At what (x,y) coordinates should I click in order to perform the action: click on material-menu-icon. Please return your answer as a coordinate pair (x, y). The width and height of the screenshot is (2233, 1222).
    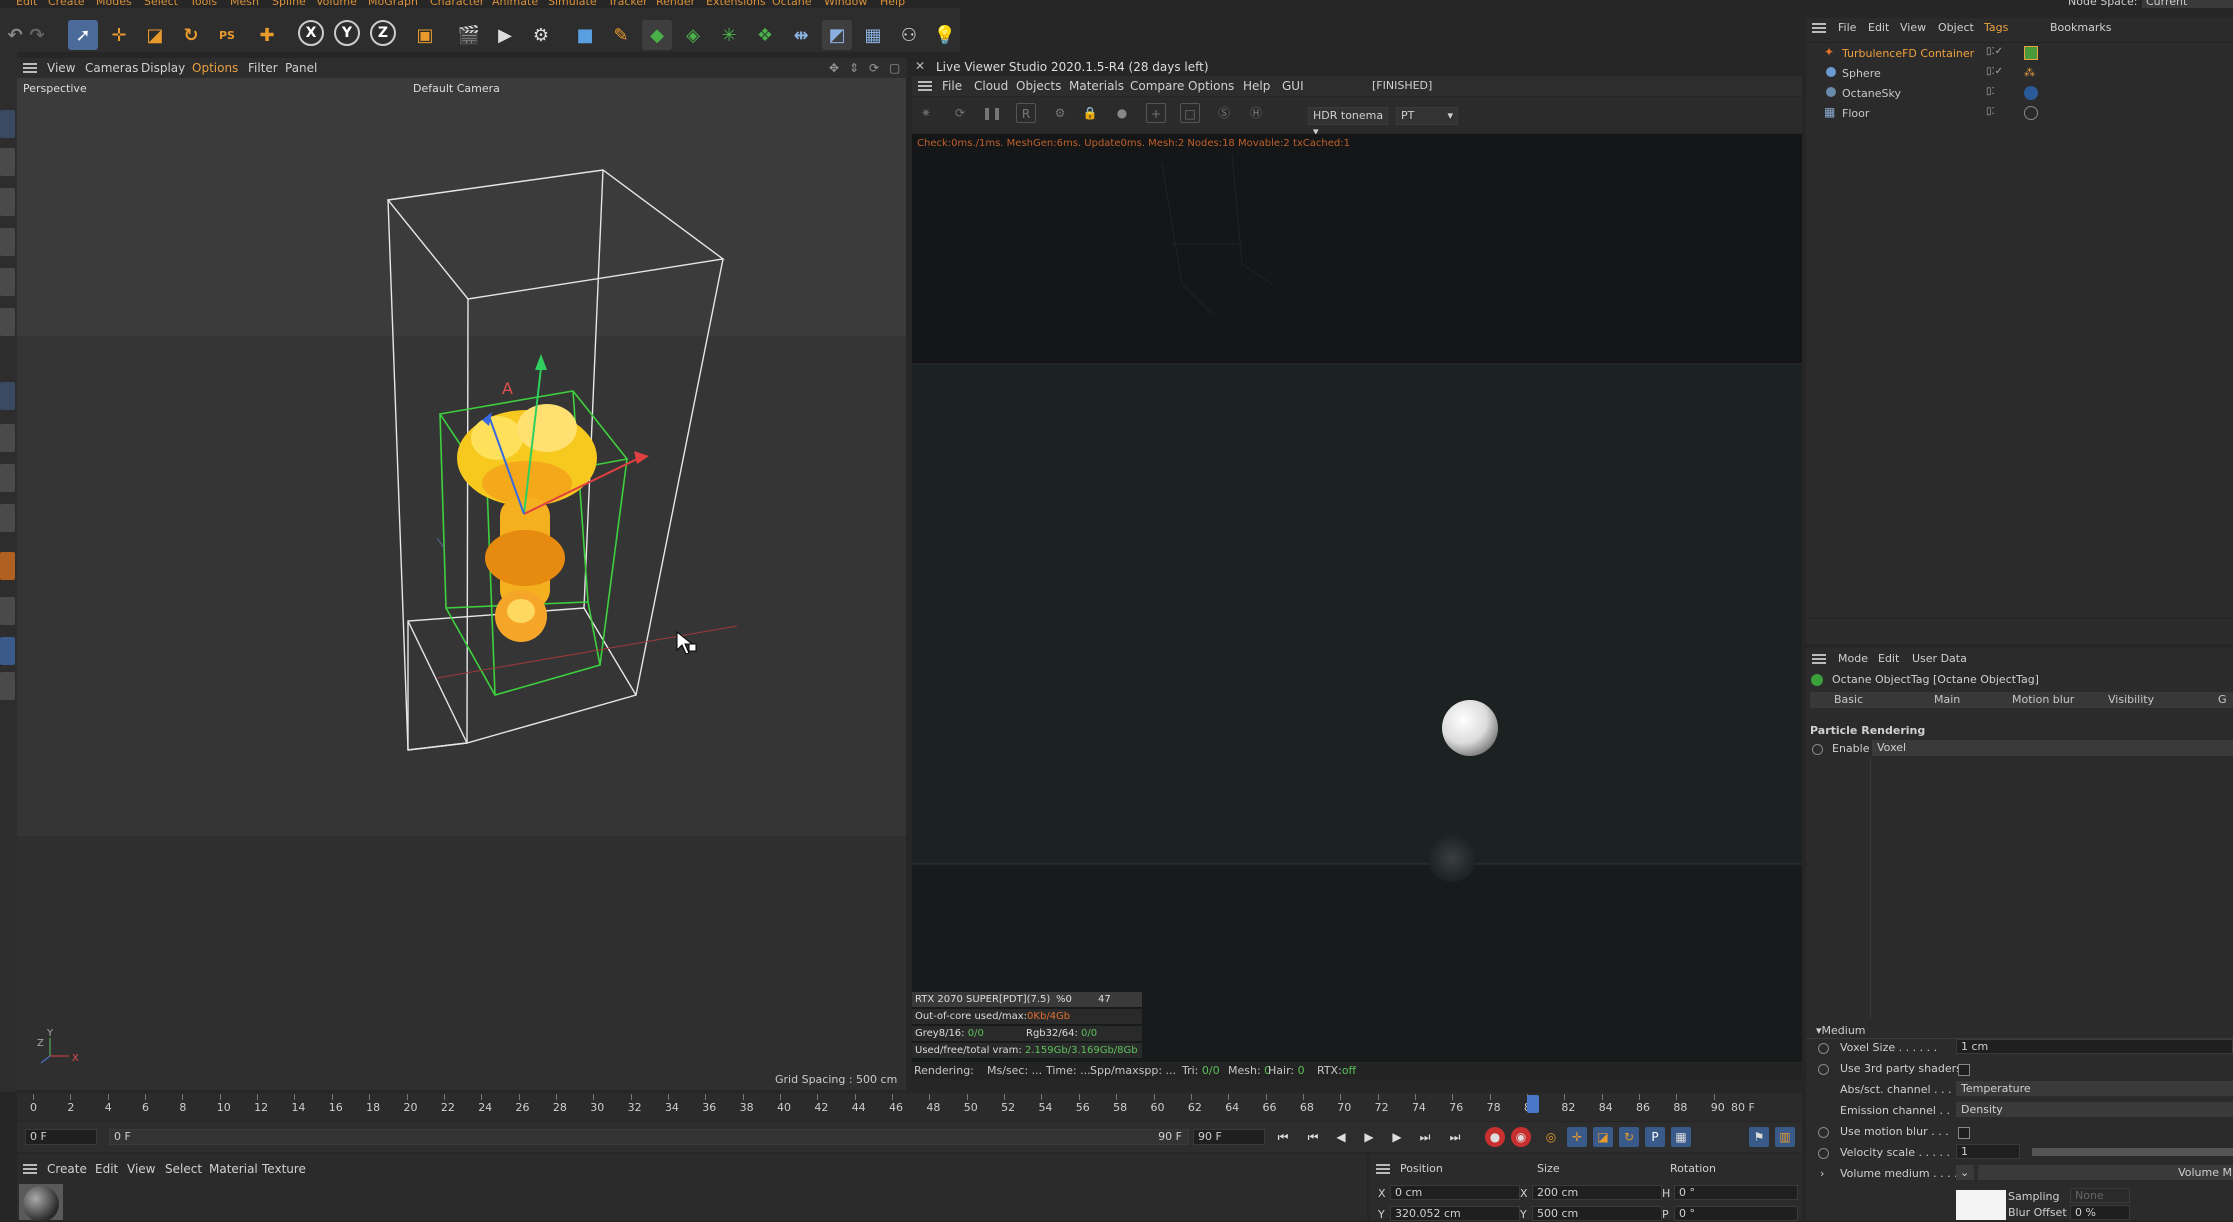
    Looking at the image, I should click on (30, 1169).